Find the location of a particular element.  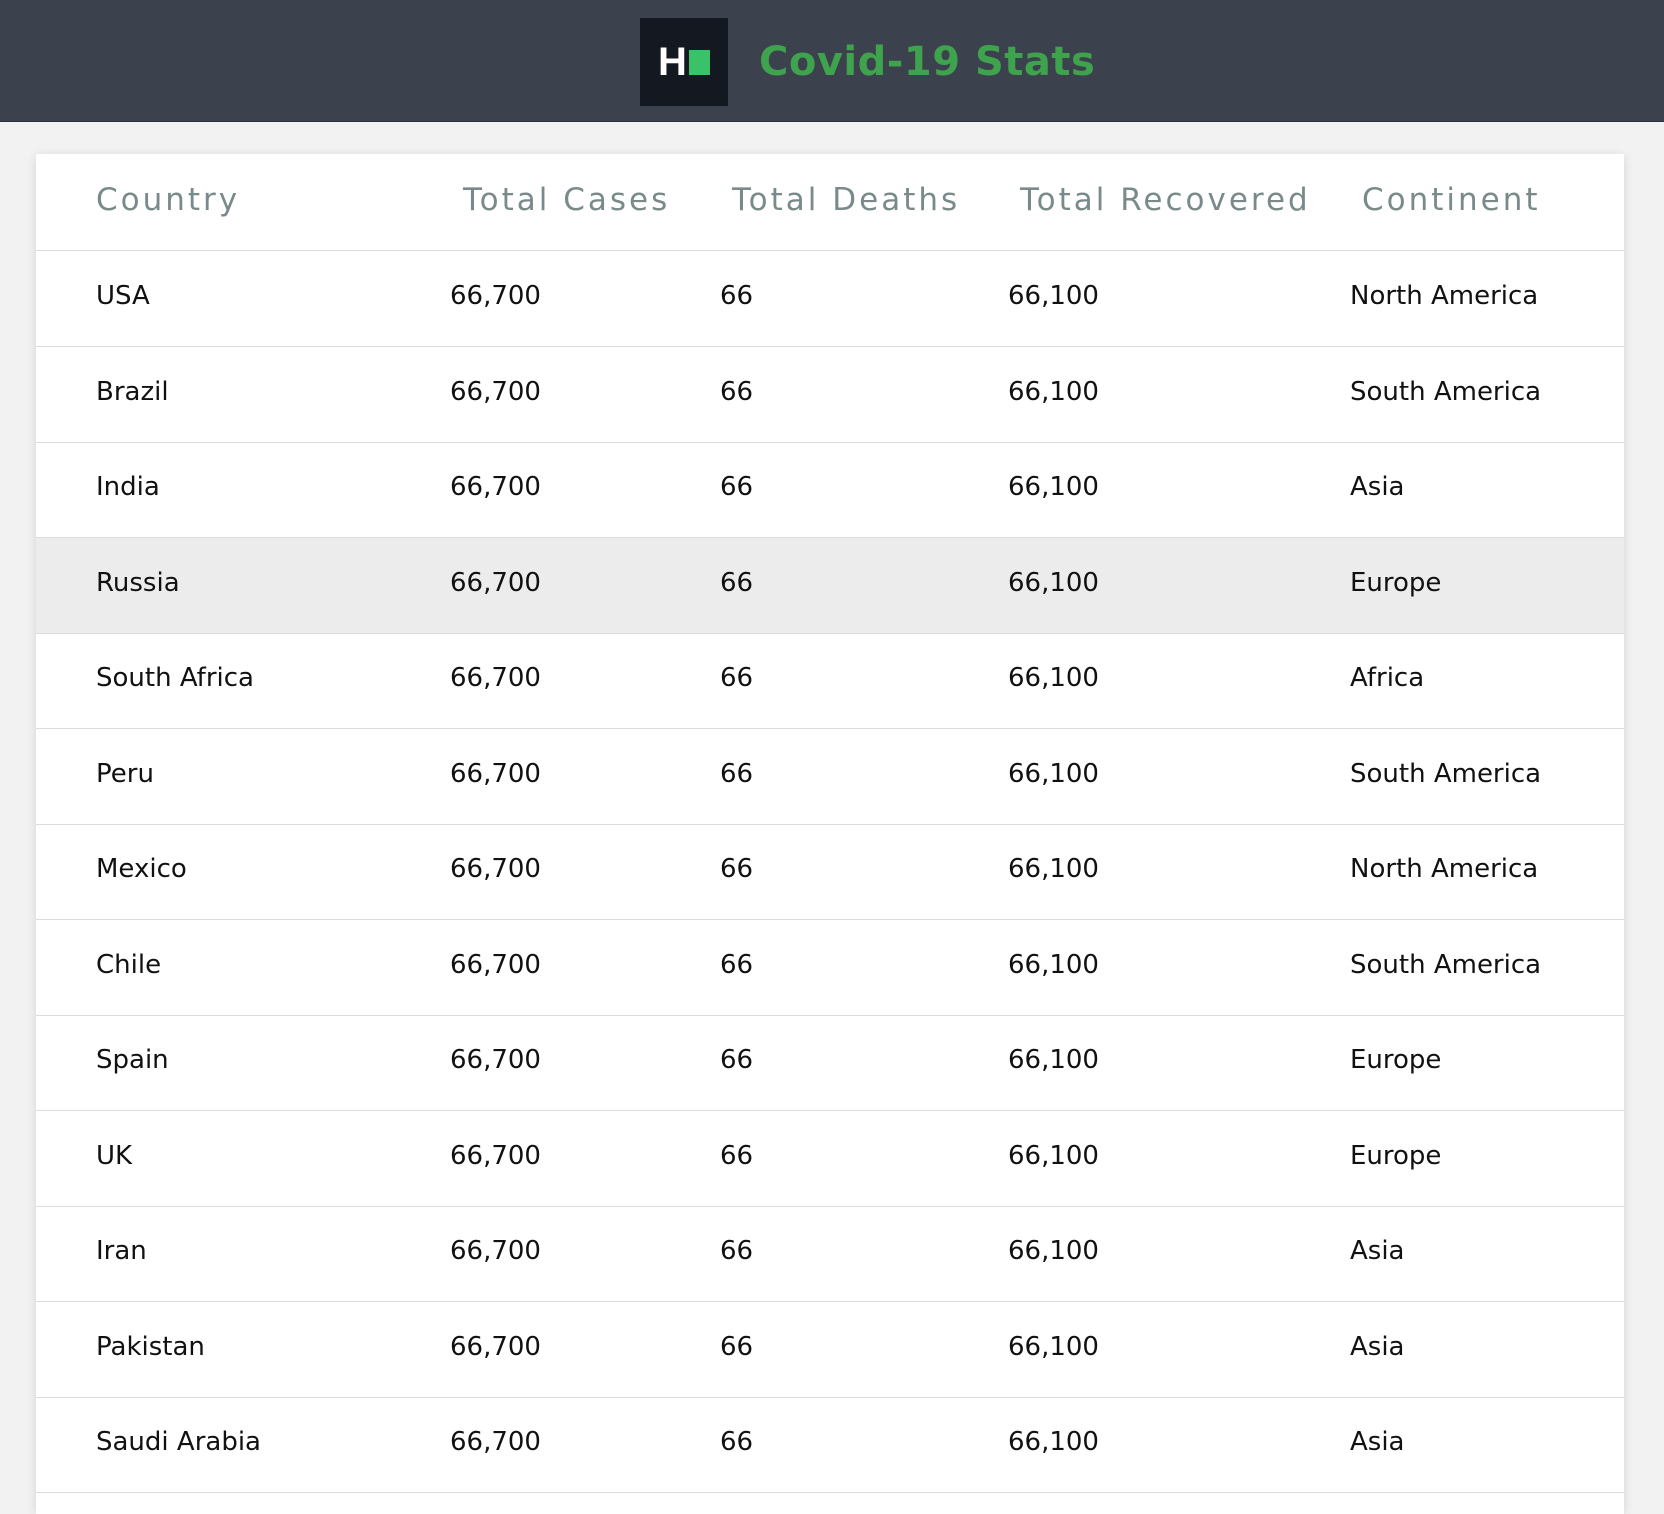

logo-square-icon is located at coordinates (699, 62).